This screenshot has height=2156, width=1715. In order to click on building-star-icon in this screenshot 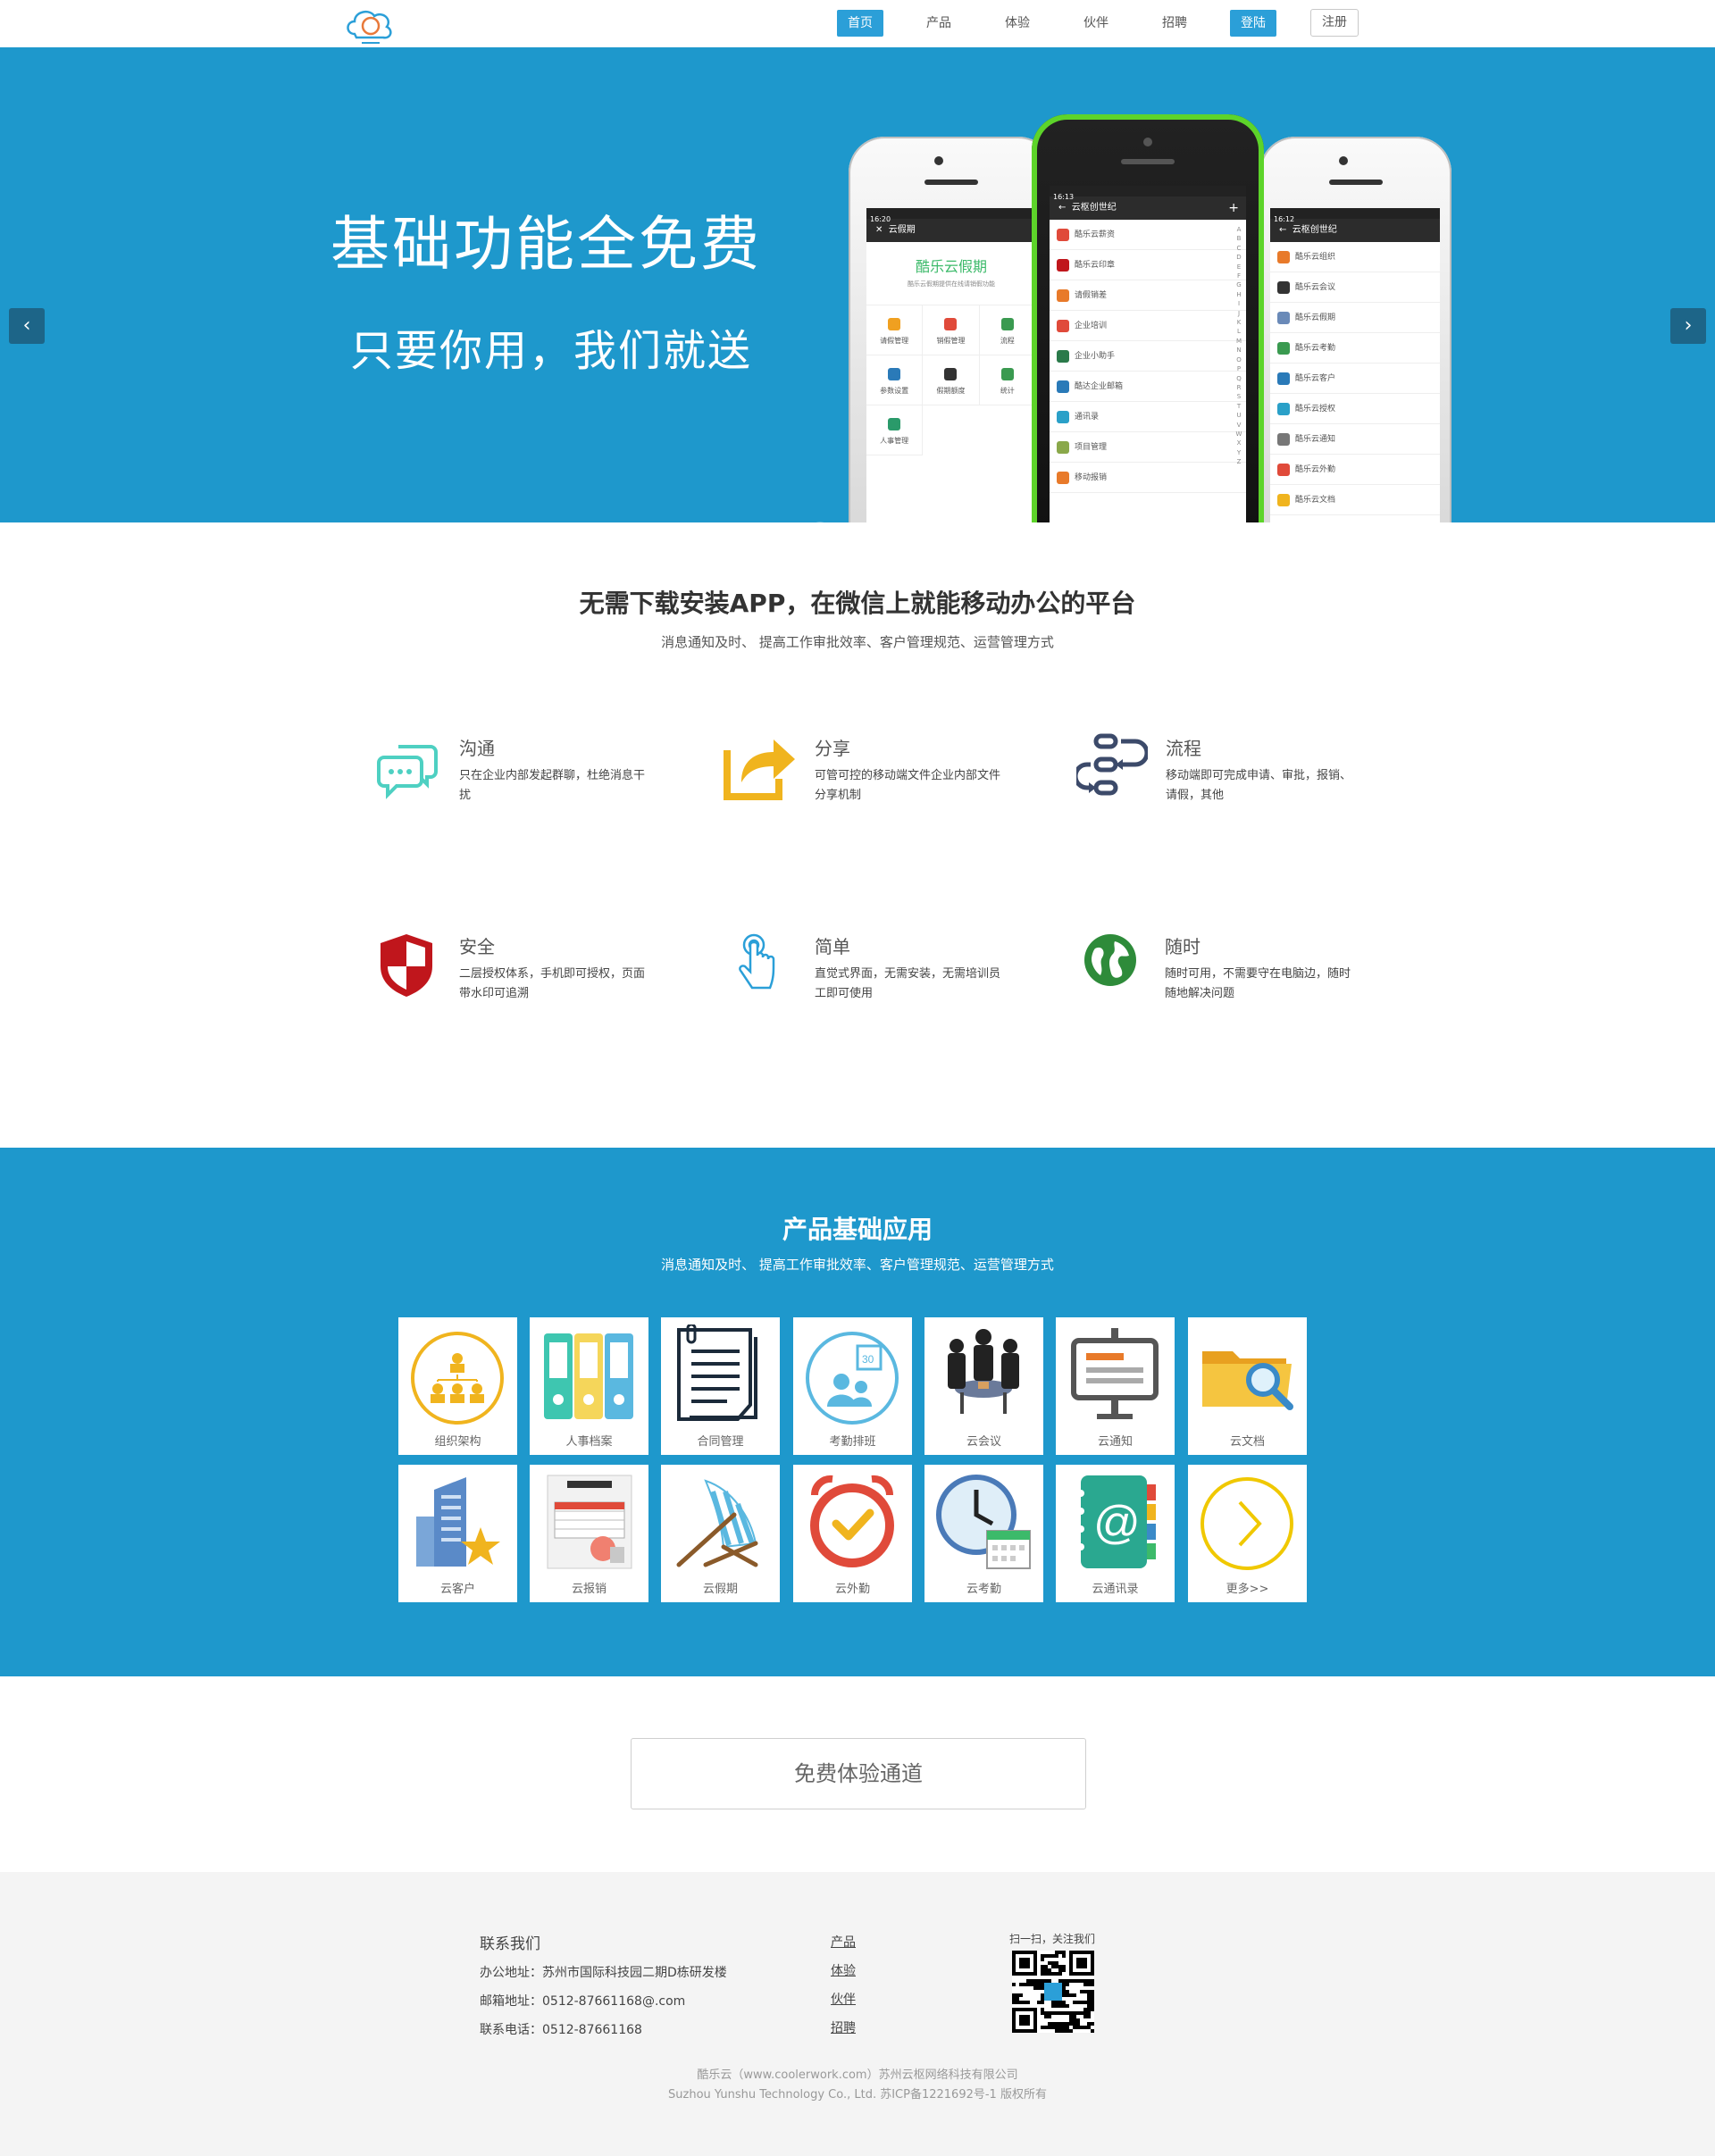, I will do `click(458, 1522)`.